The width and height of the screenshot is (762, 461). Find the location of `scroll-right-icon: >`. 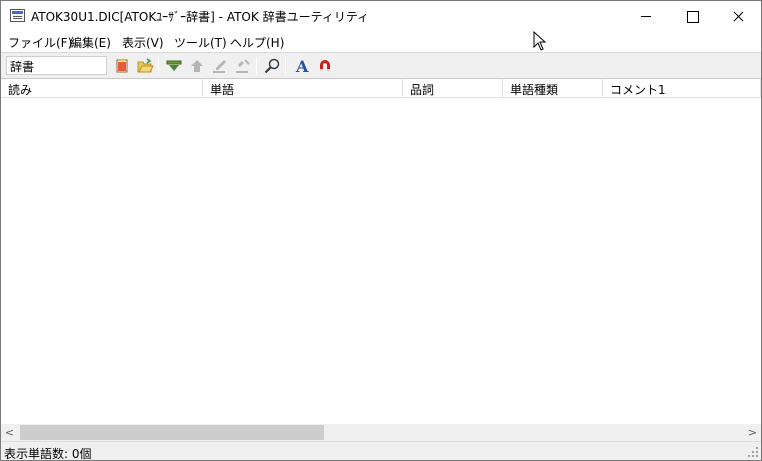

scroll-right-icon: > is located at coordinates (752, 432).